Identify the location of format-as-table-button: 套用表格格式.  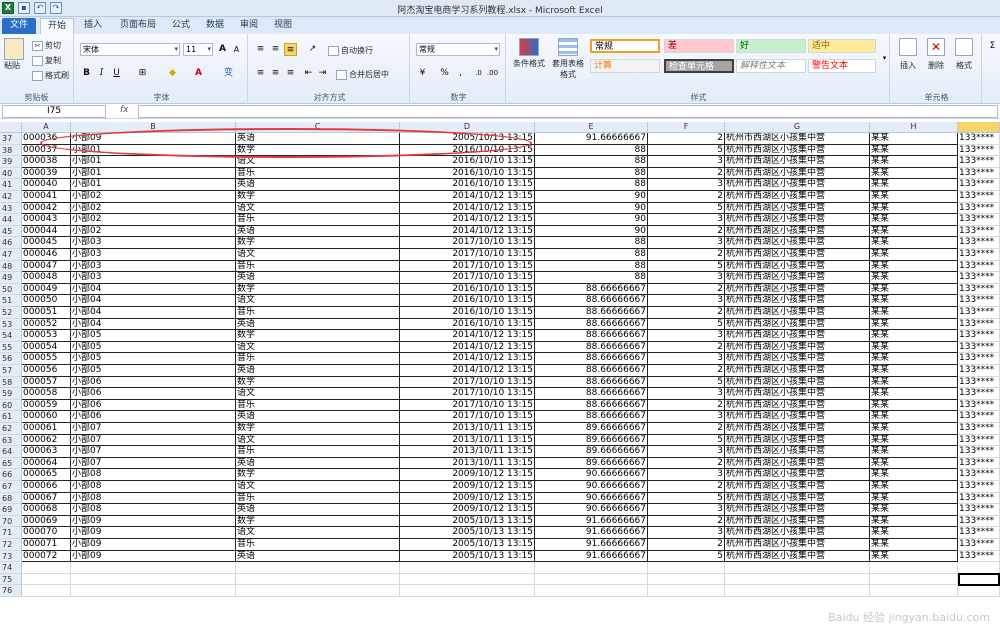
(568, 59).